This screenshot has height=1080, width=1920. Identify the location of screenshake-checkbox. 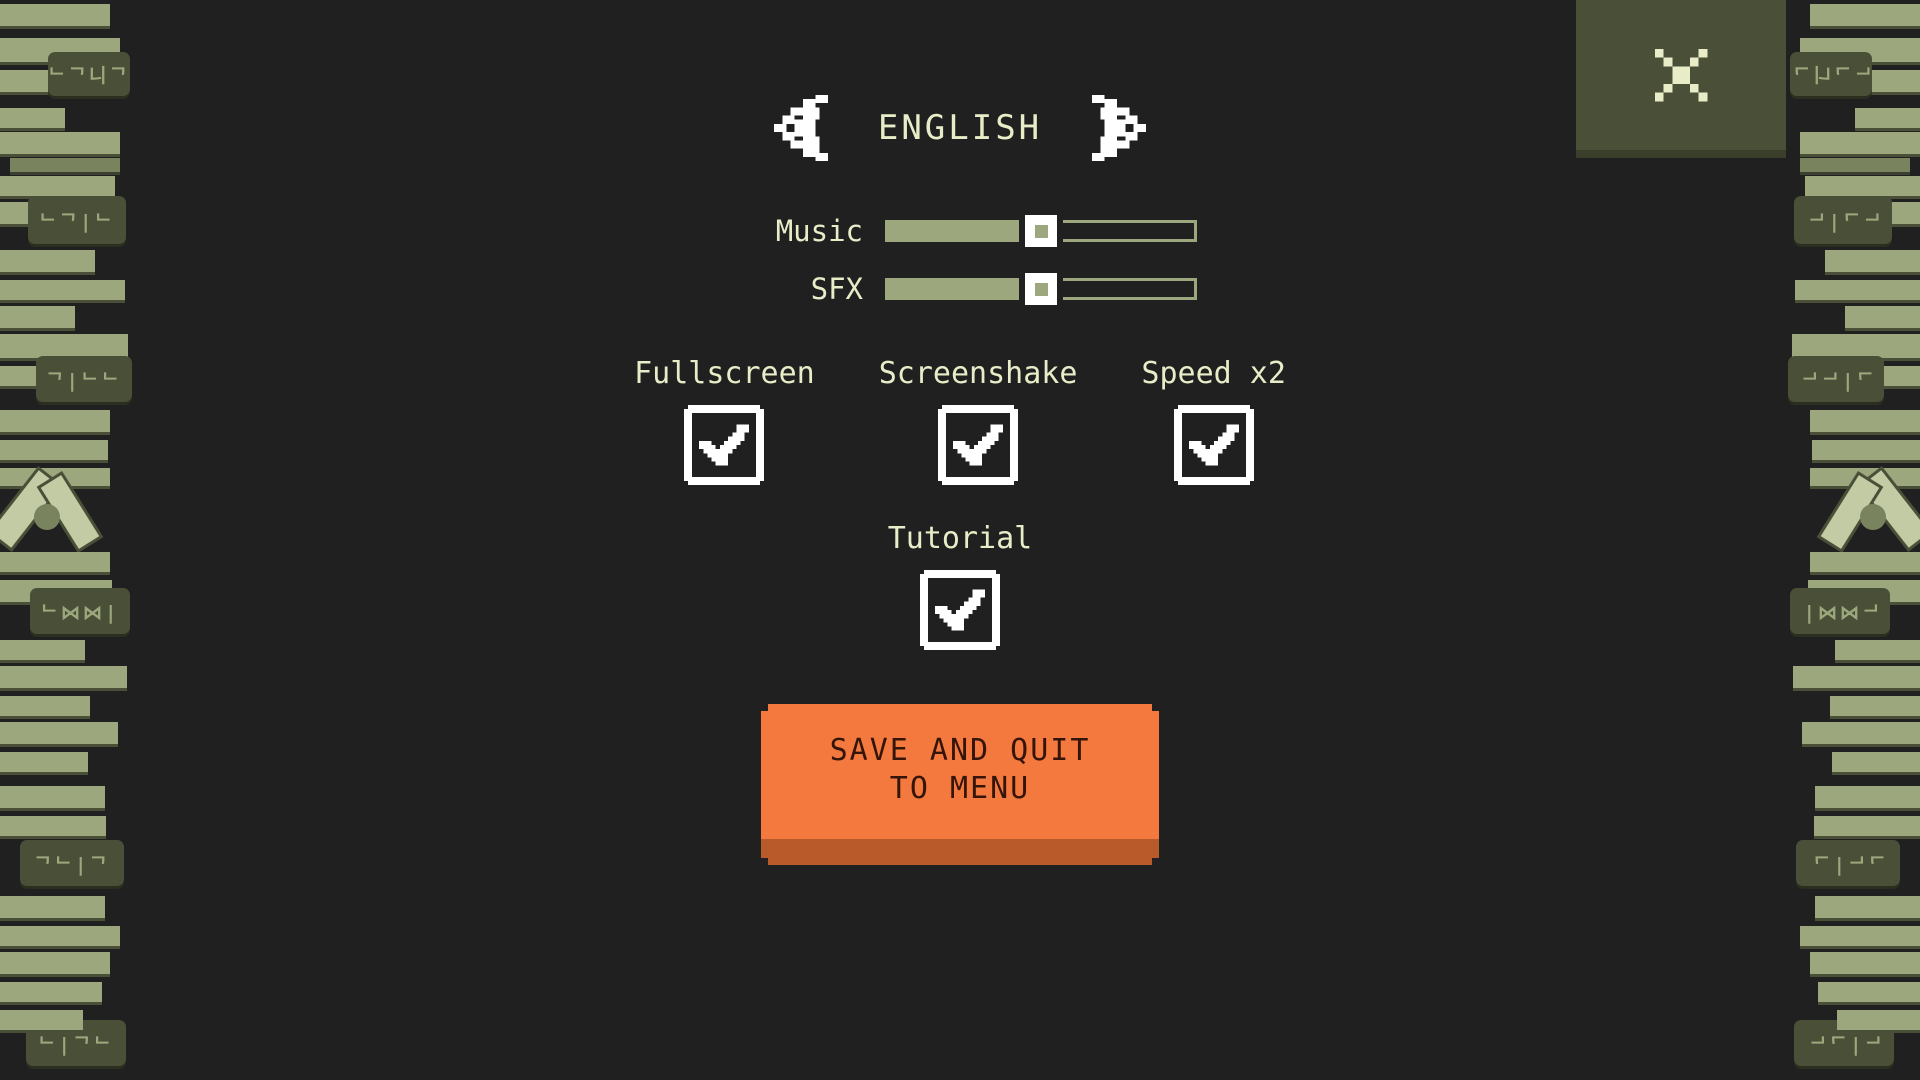
(978, 445).